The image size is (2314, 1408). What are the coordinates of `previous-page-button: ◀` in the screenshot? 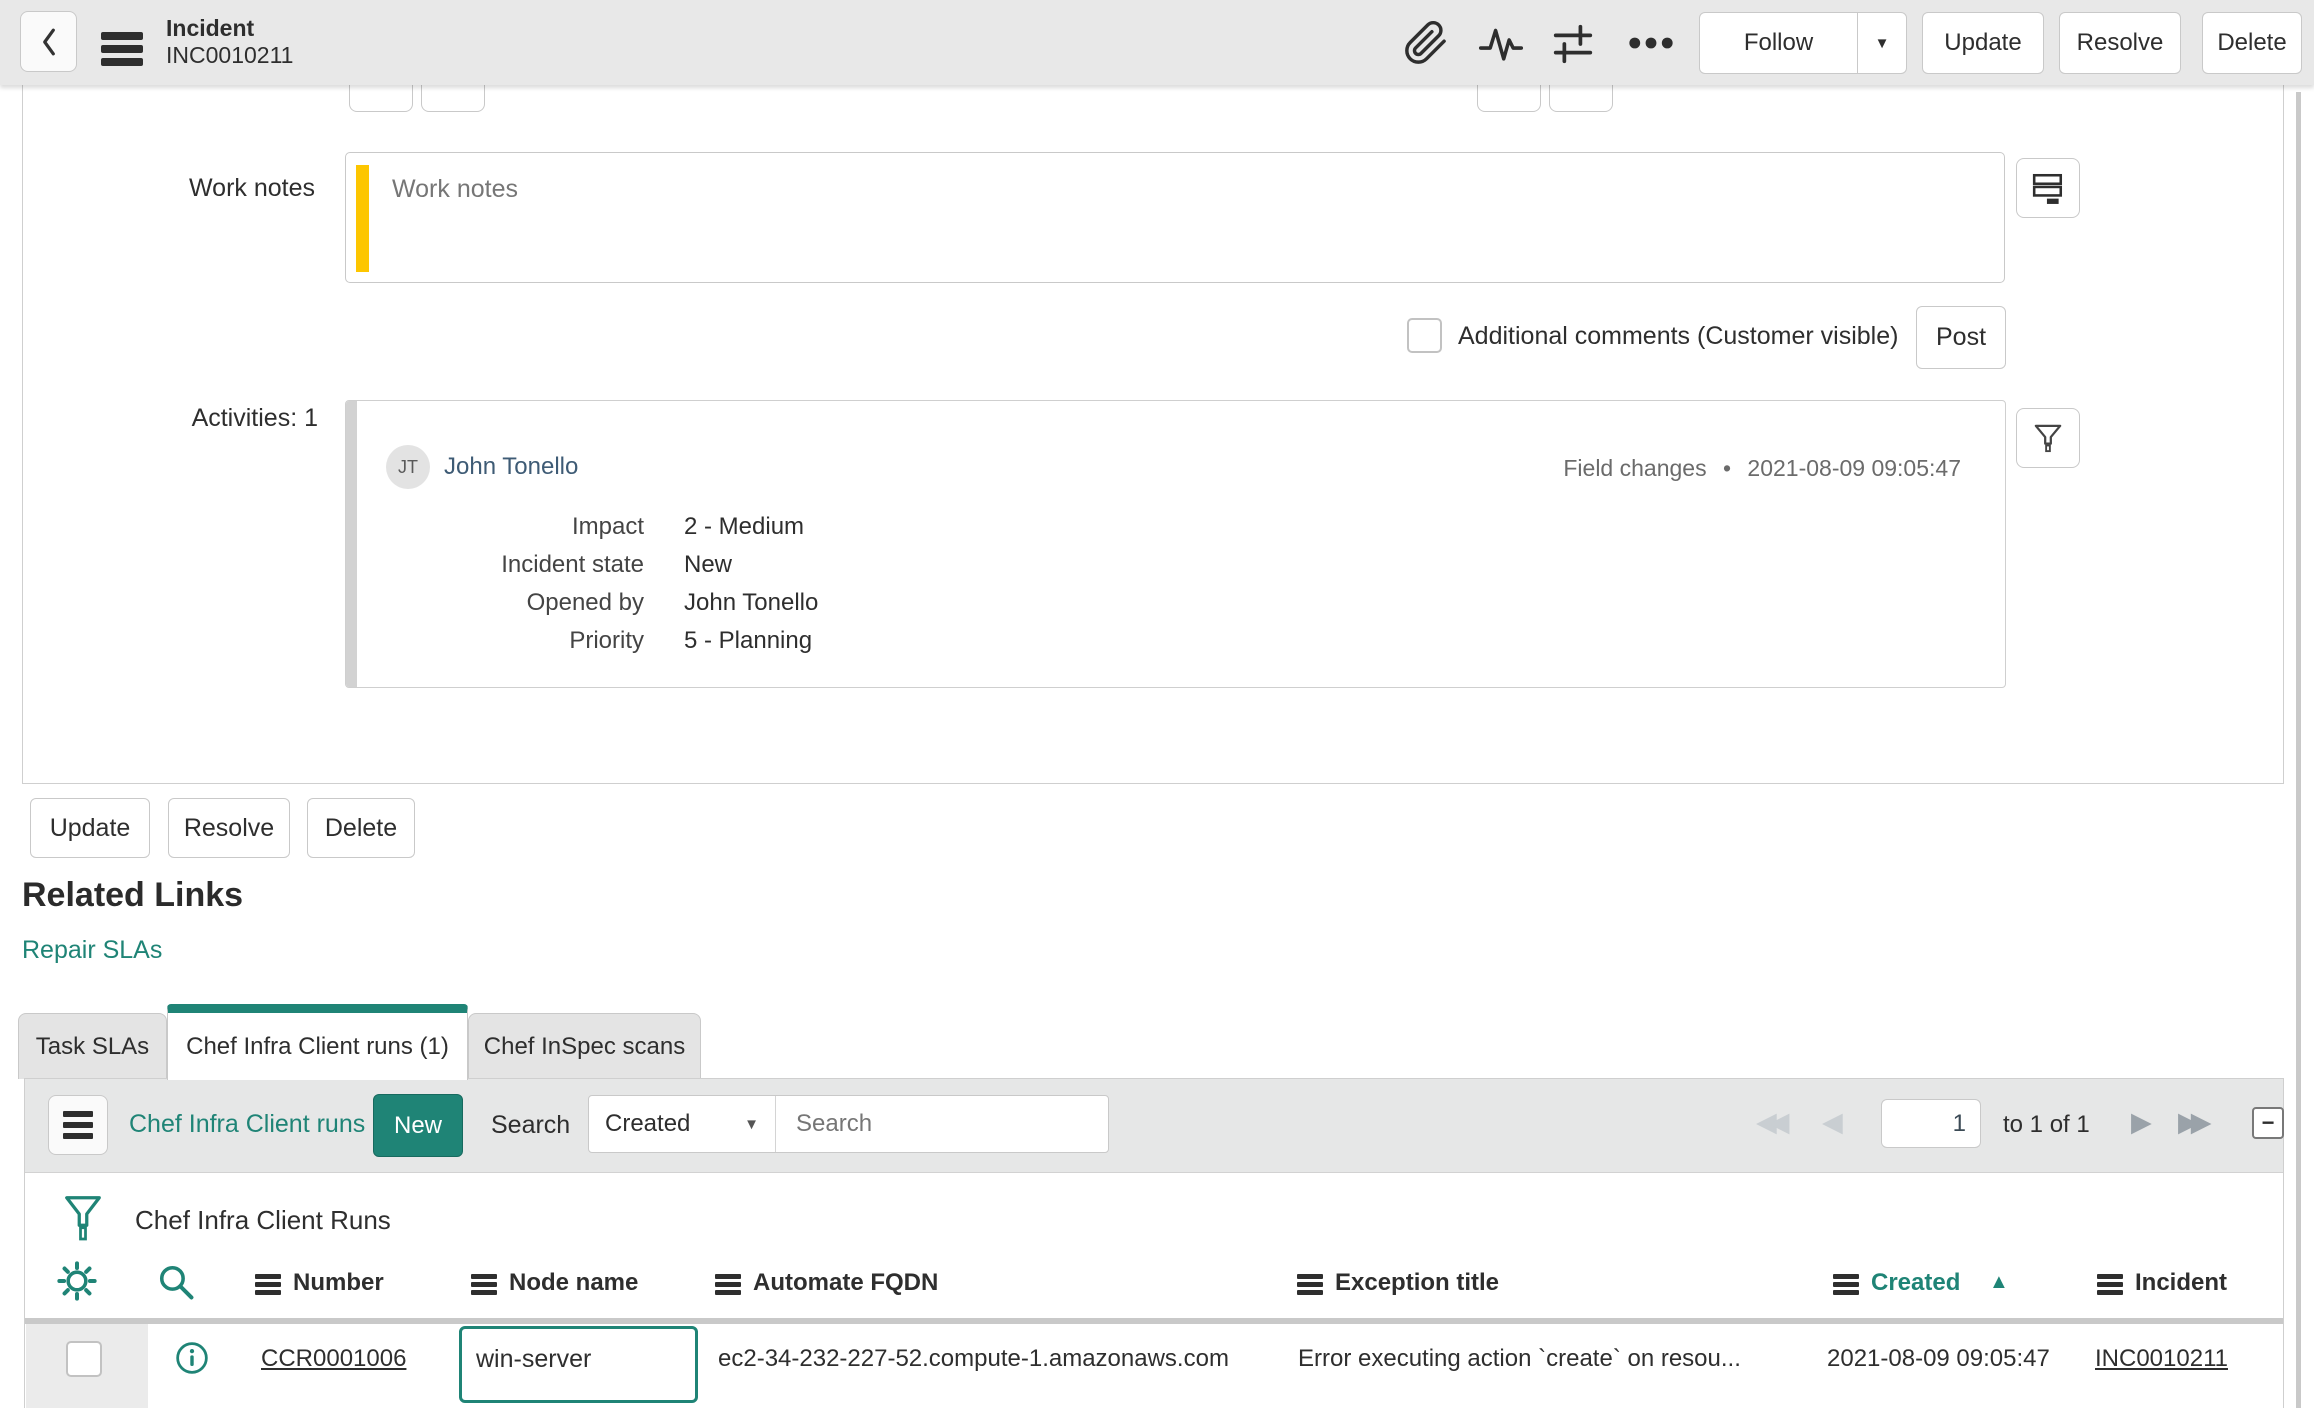 It's located at (1832, 1122).